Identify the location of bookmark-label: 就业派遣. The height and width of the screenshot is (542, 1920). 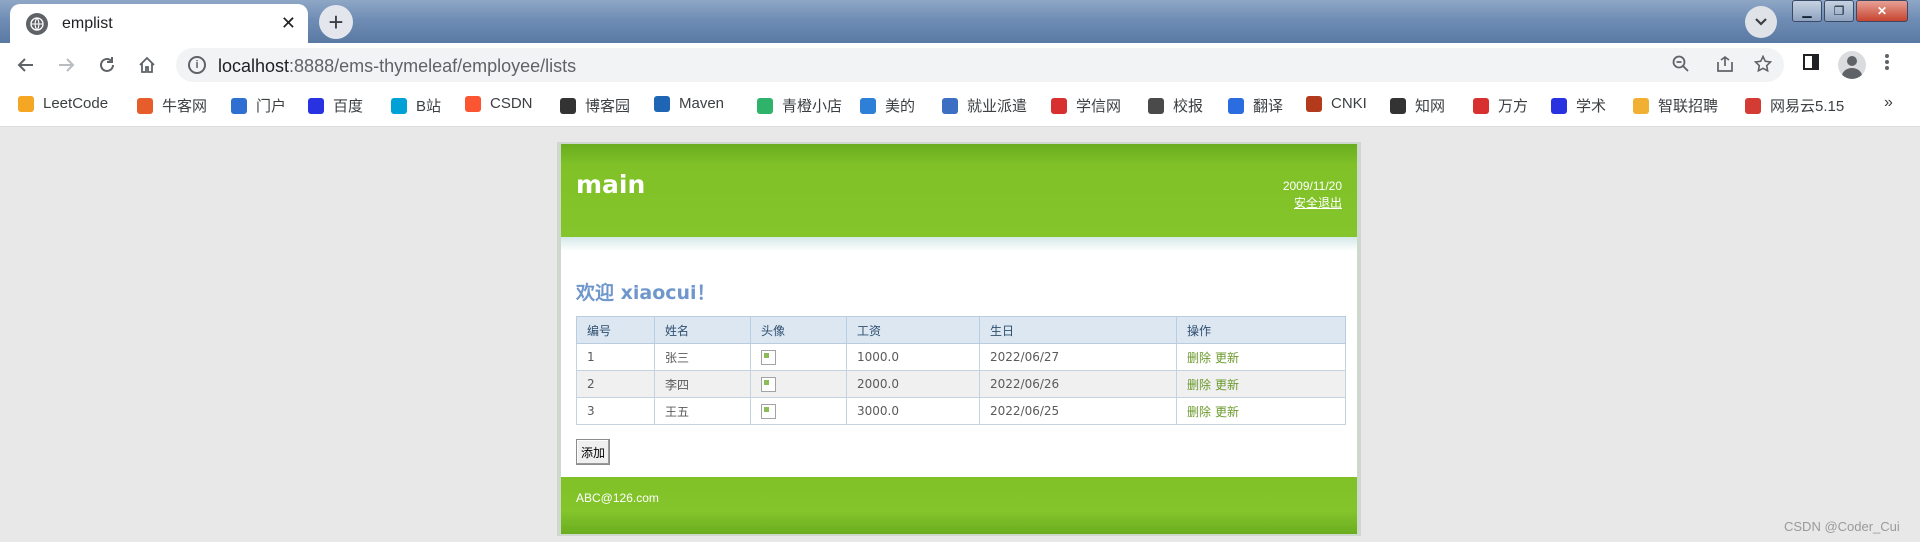
(997, 106).